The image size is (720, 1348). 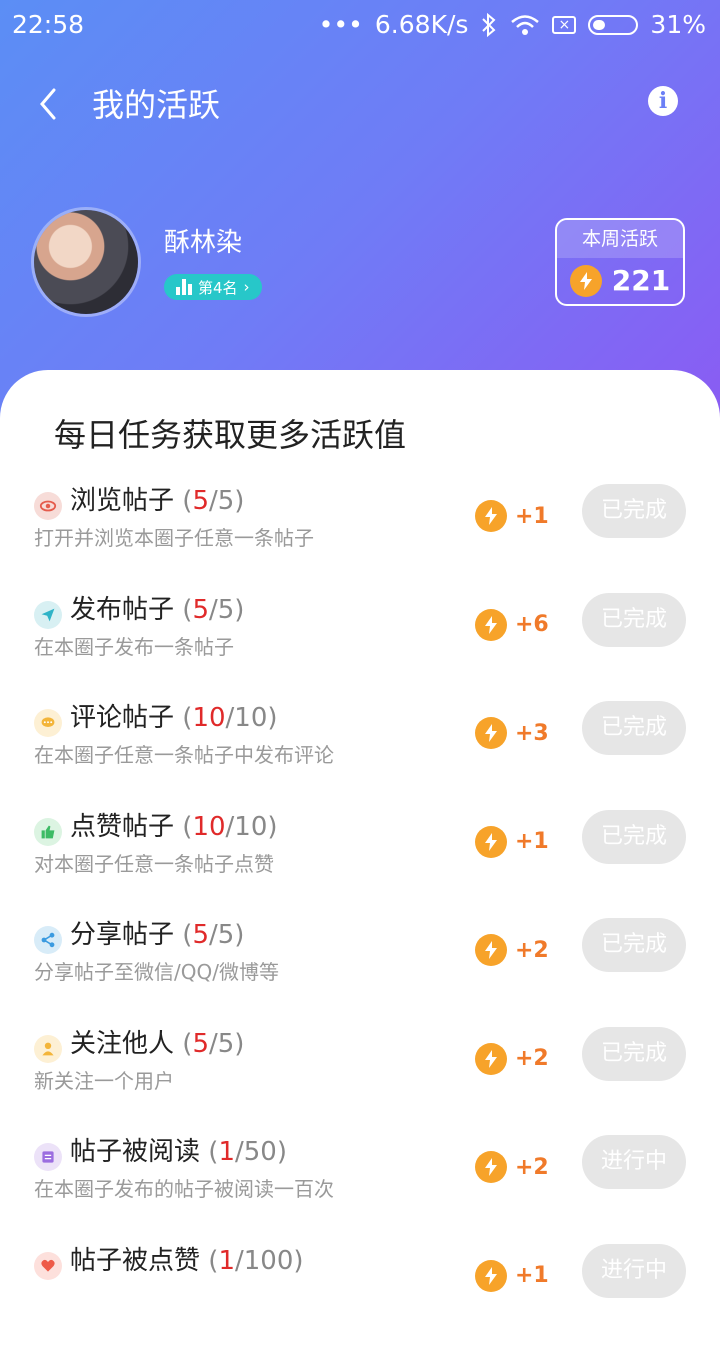 I want to click on eye-icon, so click(x=48, y=506).